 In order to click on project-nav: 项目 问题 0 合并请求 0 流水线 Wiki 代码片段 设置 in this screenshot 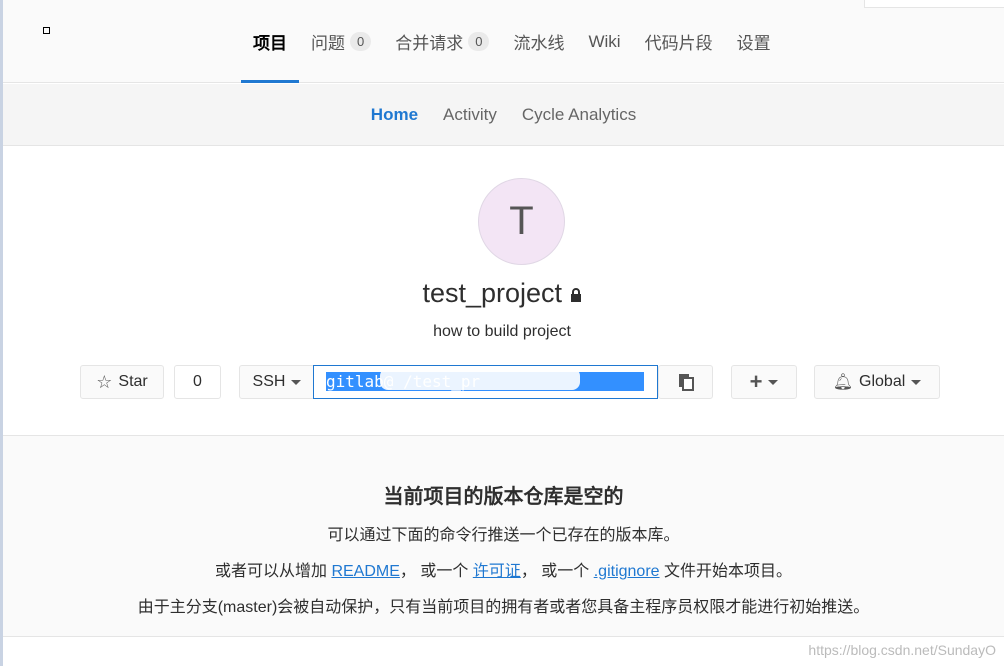, I will do `click(503, 41)`.